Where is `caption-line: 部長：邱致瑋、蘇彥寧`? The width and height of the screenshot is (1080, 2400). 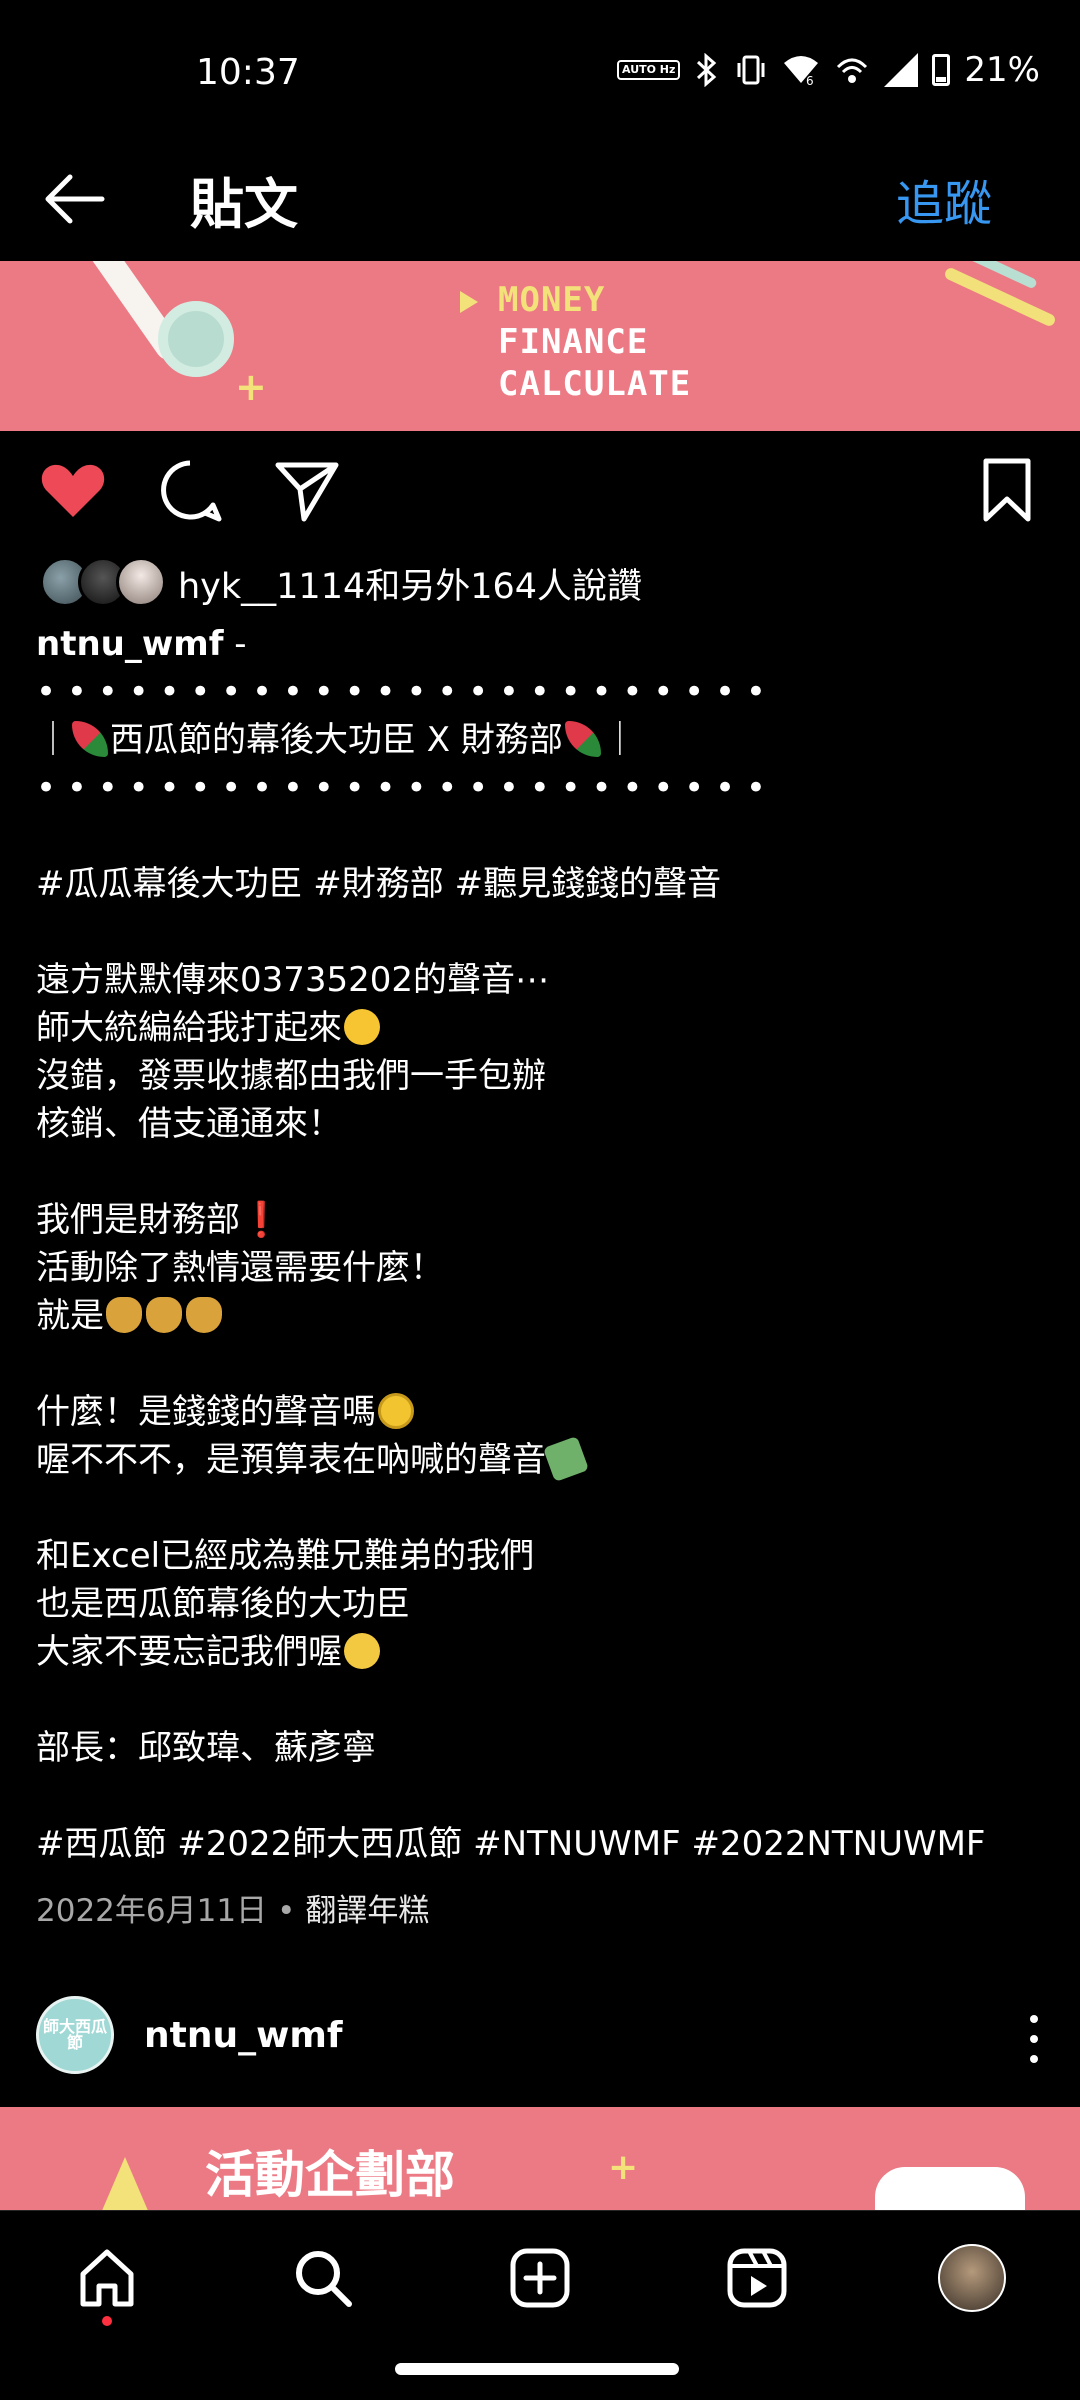 caption-line: 部長：邱致瑋、蘇彥寧 is located at coordinates (206, 1748).